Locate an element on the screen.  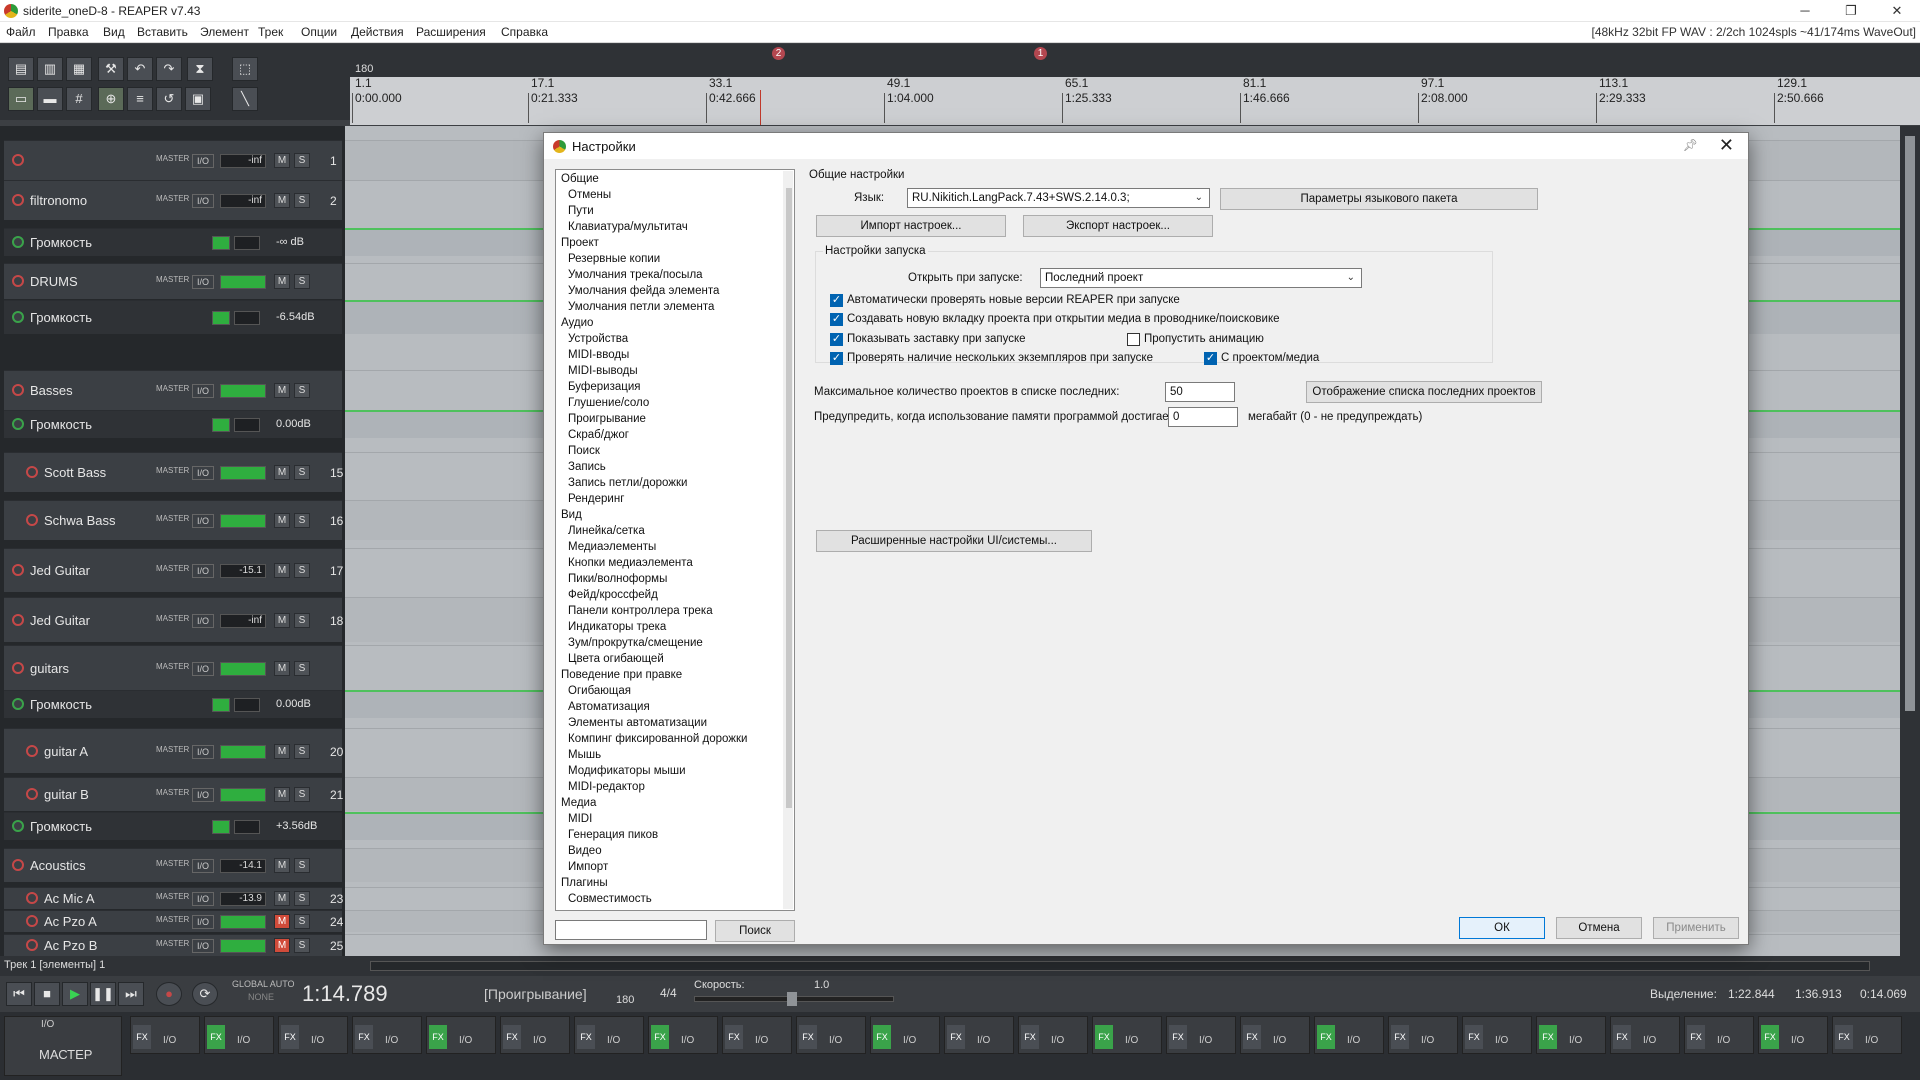
tree-search-button: Поиск is located at coordinates (755, 931).